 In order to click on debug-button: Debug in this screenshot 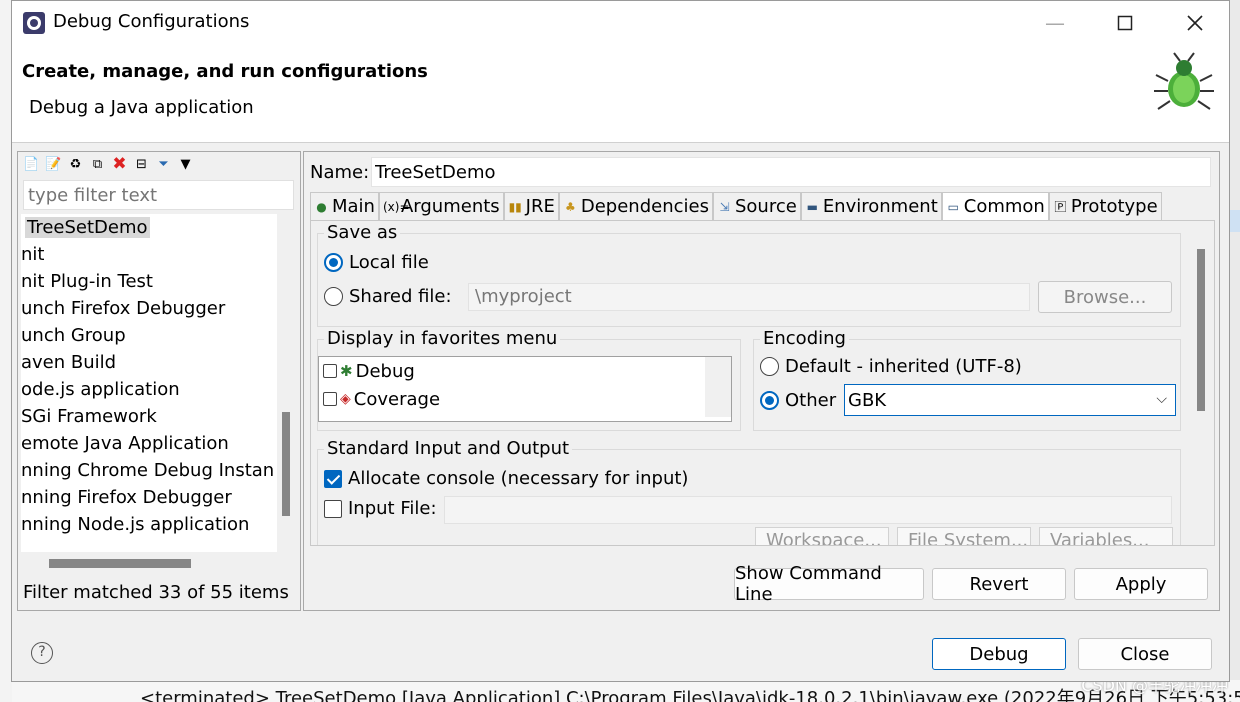, I will do `click(999, 654)`.